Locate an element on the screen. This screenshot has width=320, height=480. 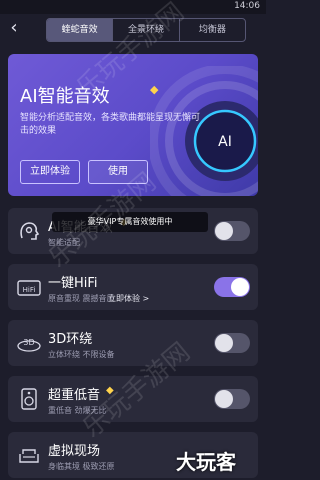
tab-equalizer: 均衡器 is located at coordinates (212, 30).